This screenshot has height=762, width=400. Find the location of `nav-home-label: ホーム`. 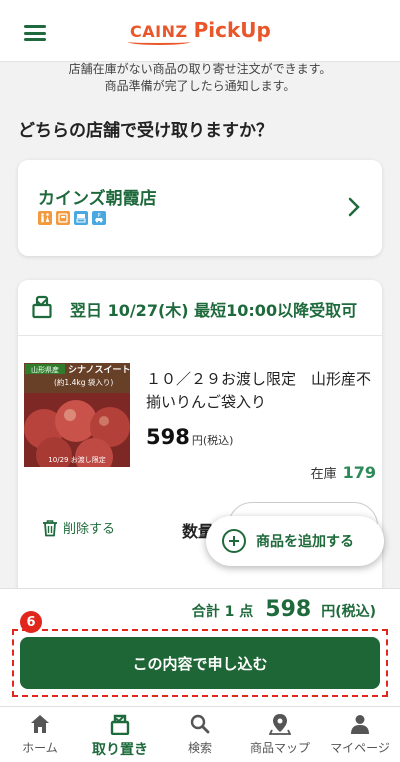

nav-home-label: ホーム is located at coordinates (40, 748).